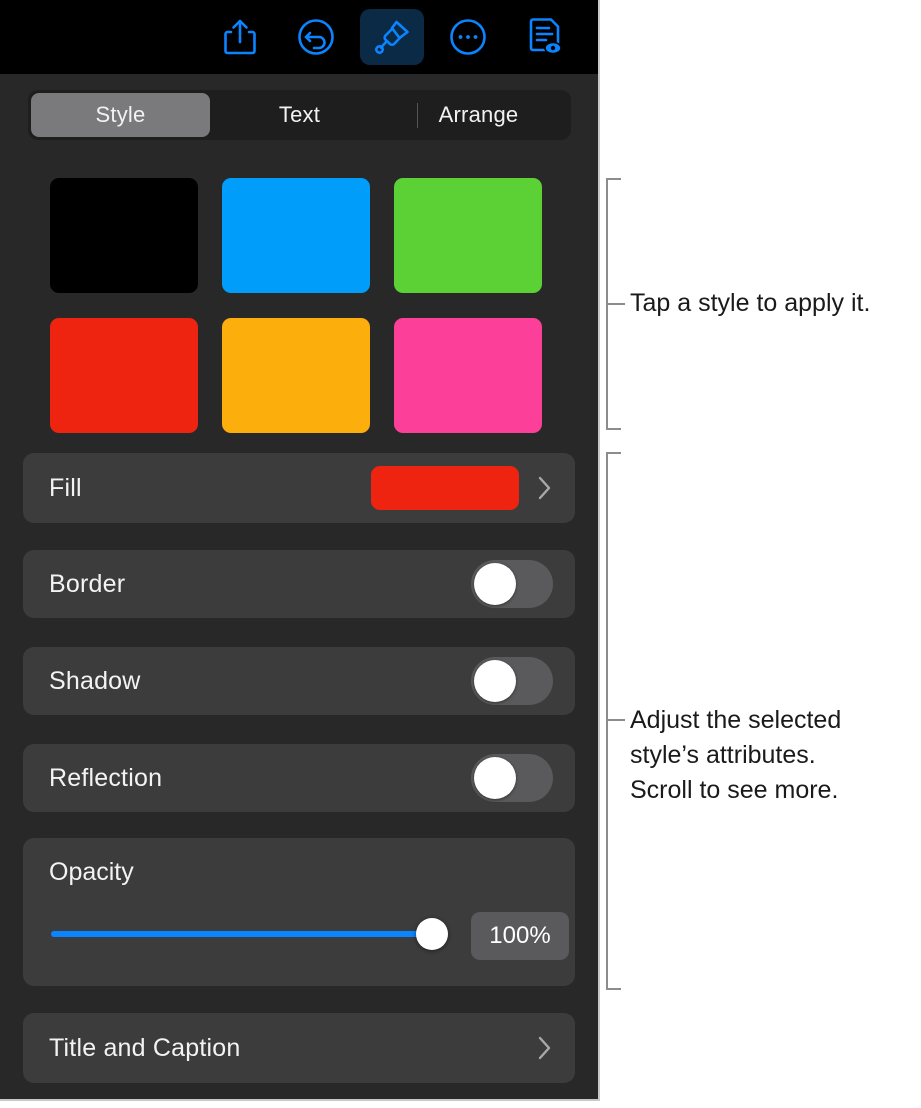 The image size is (921, 1108). I want to click on share-icon, so click(240, 37).